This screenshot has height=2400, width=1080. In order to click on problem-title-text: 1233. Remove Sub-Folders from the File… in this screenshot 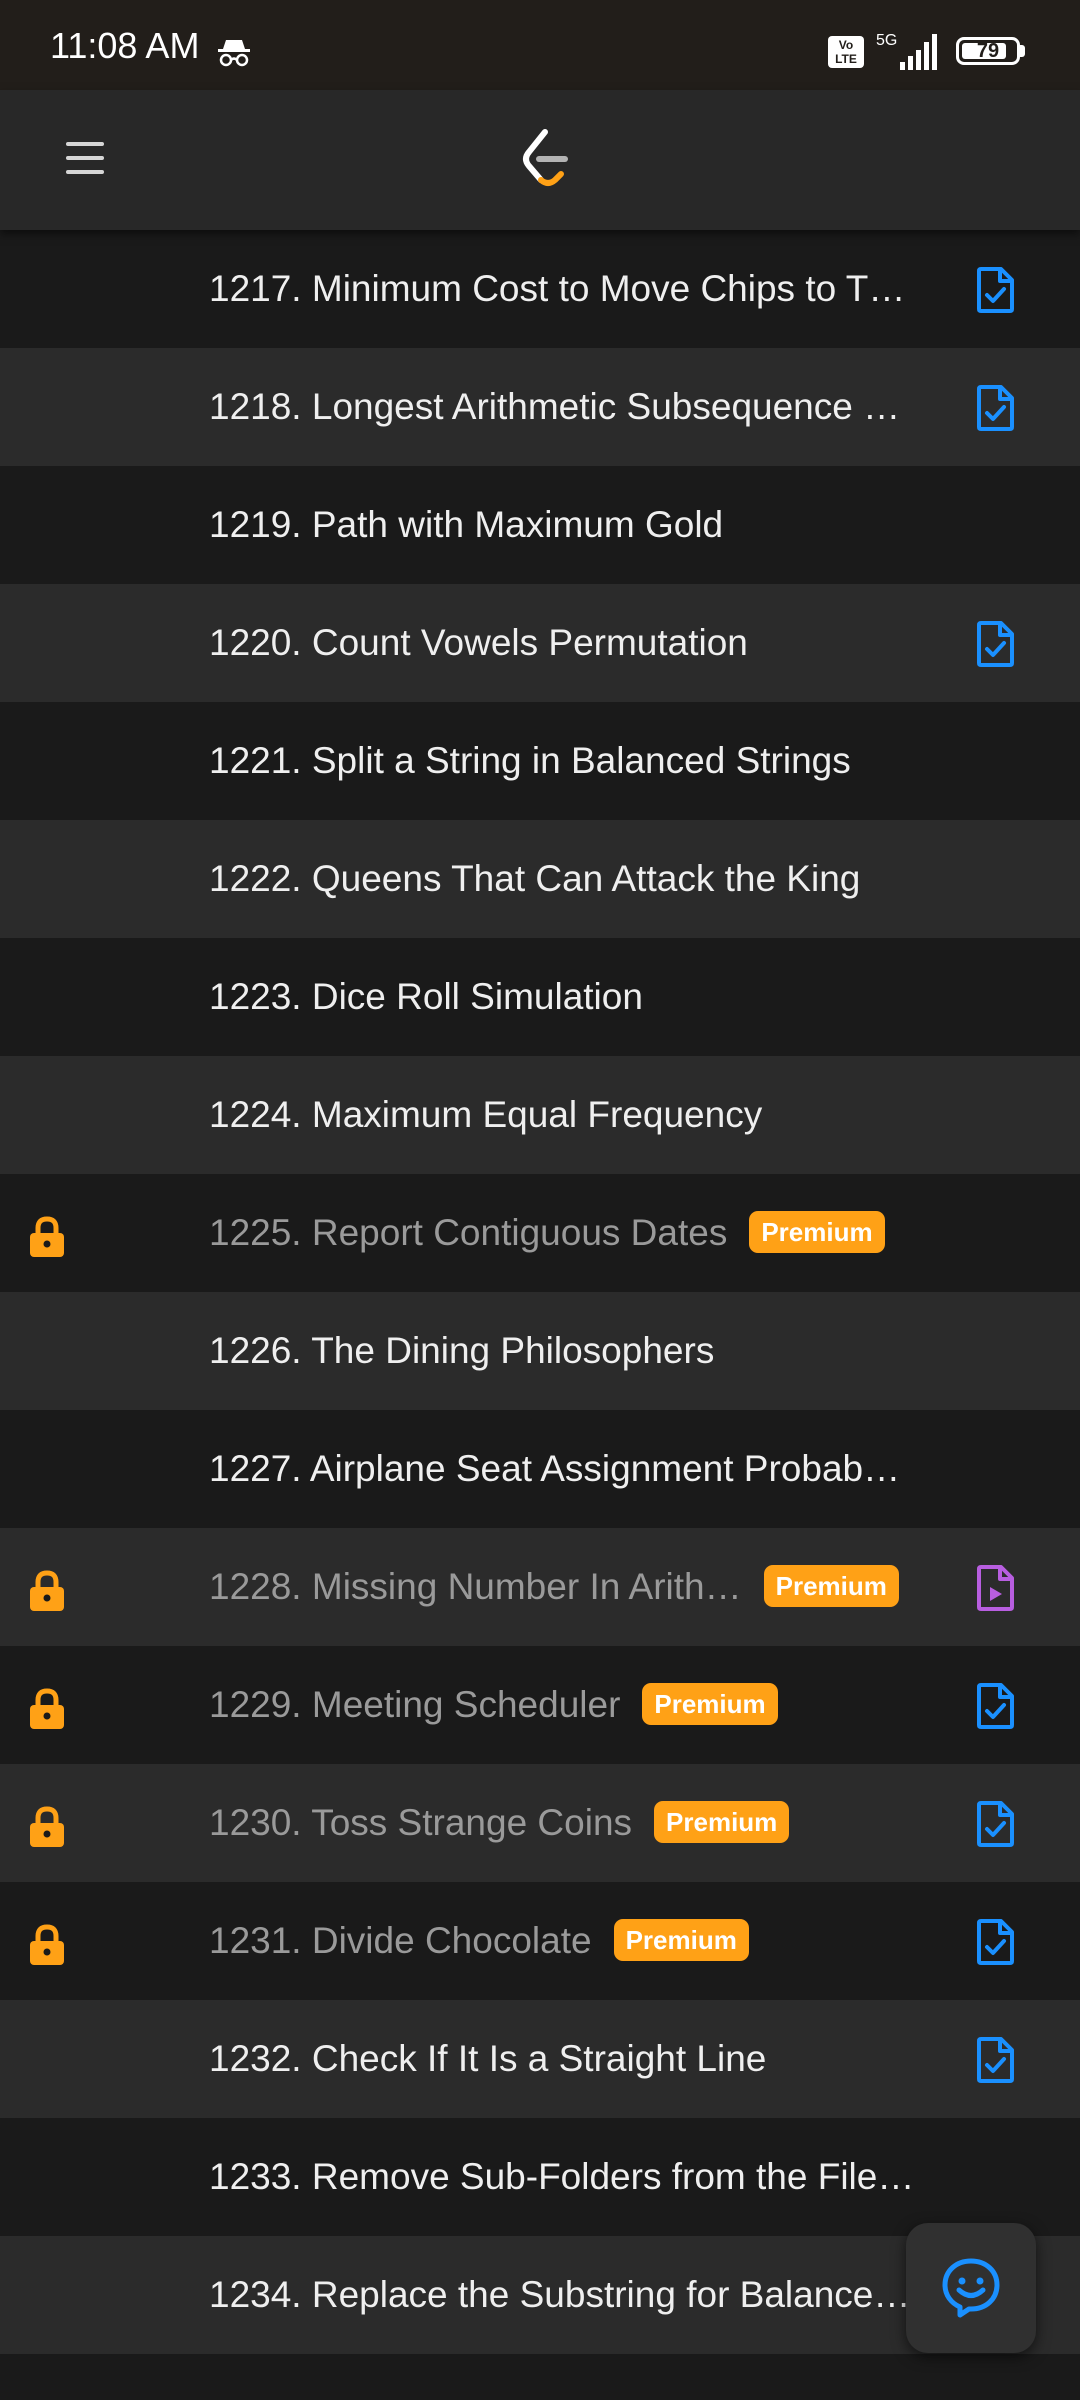, I will do `click(562, 2176)`.